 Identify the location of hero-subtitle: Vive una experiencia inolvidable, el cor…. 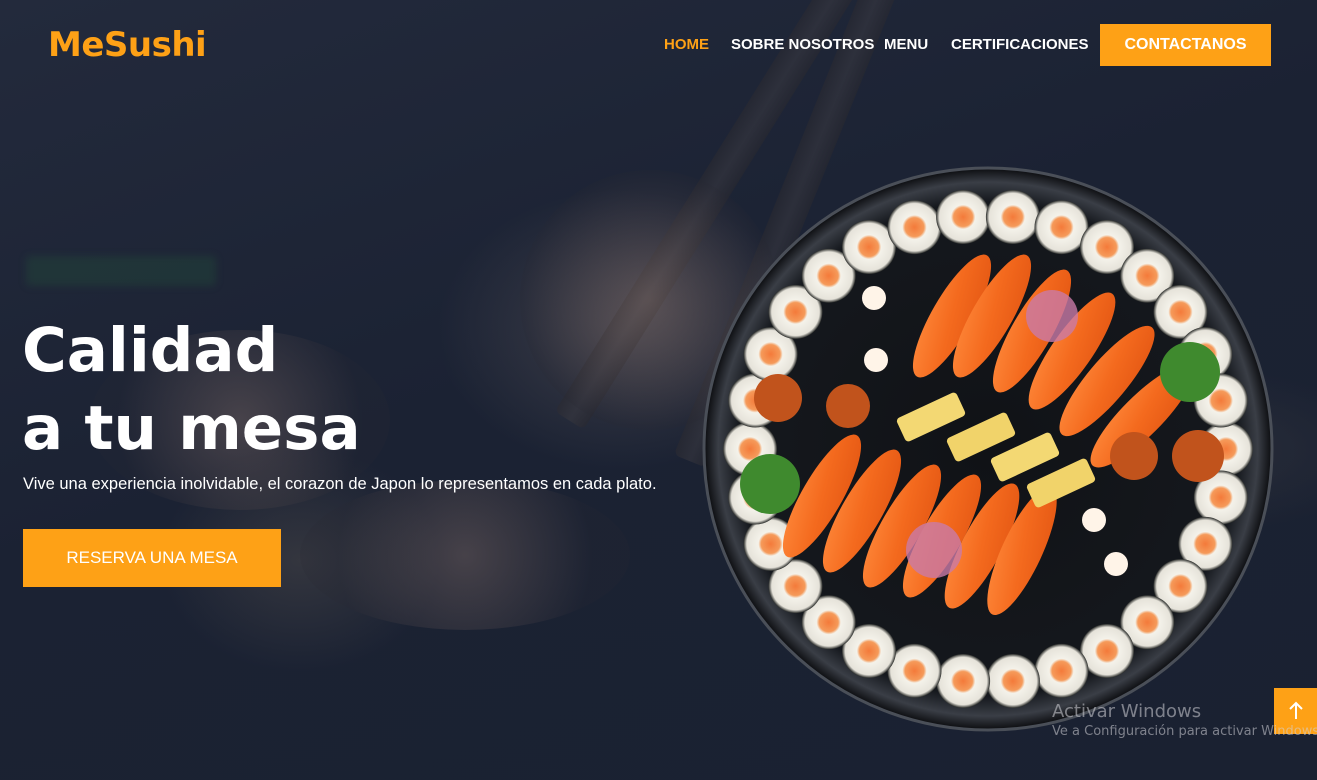
(340, 484).